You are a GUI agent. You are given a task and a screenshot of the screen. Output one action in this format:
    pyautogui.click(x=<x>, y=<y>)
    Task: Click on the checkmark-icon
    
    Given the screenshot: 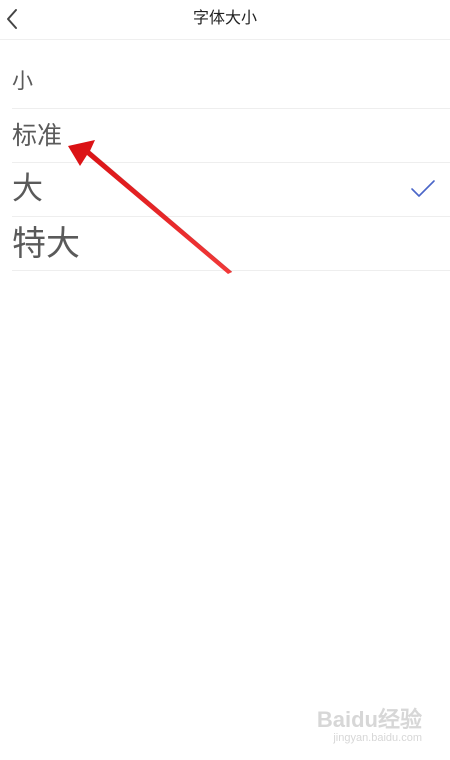 What is the action you would take?
    pyautogui.click(x=423, y=188)
    